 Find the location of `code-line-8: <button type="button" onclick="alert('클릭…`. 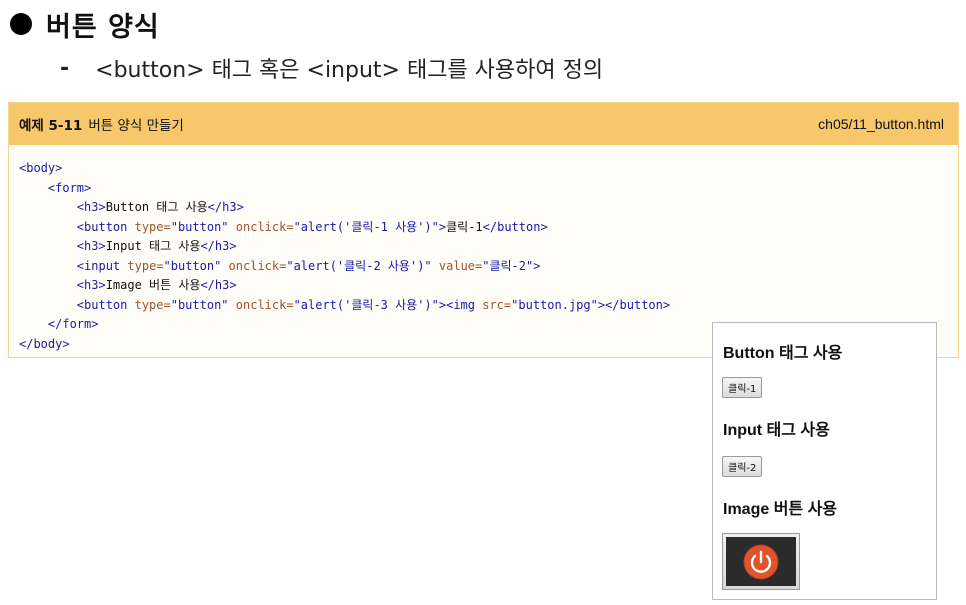

code-line-8: <button type="button" onclick="alert('클릭… is located at coordinates (373, 304).